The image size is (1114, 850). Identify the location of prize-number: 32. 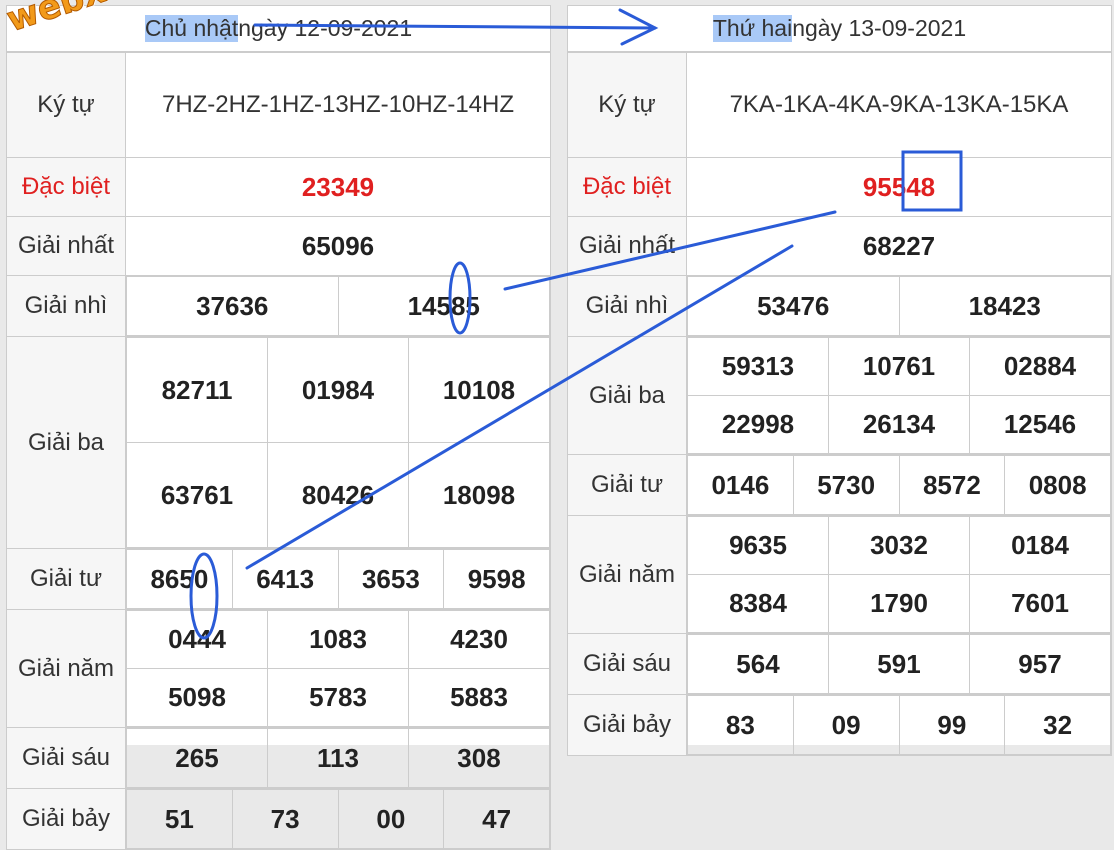
(1057, 725).